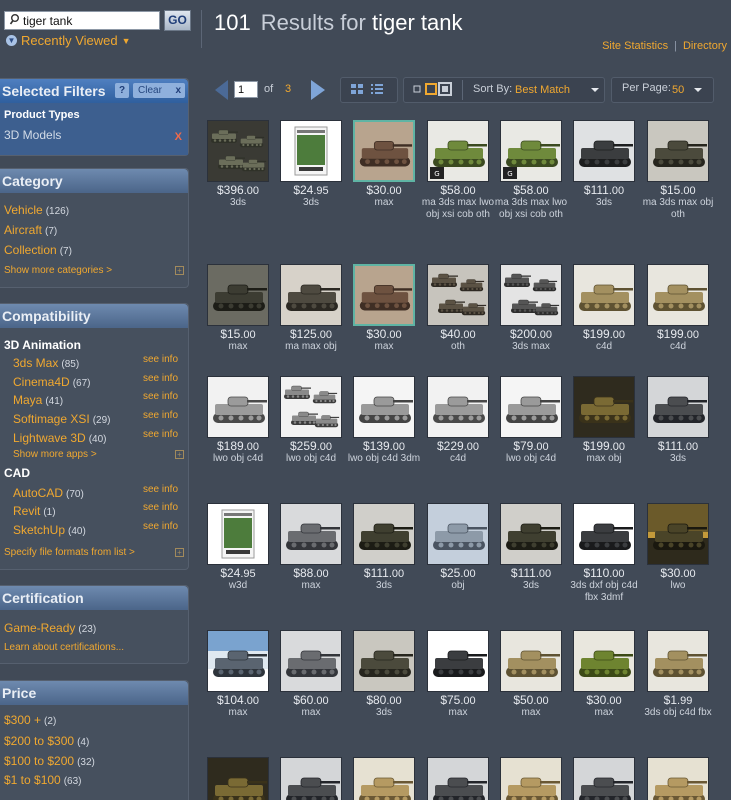 The height and width of the screenshot is (800, 731). What do you see at coordinates (531, 151) in the screenshot?
I see `product-thumbnail: G` at bounding box center [531, 151].